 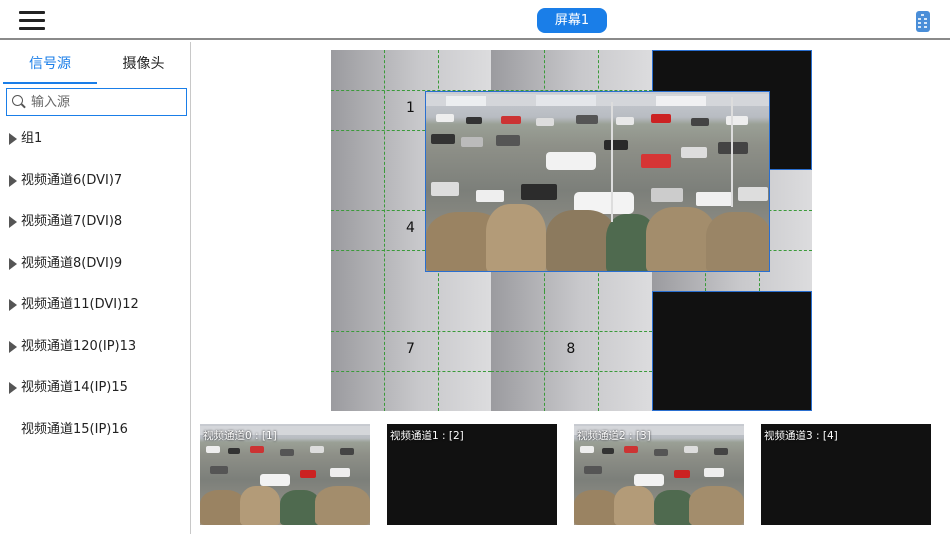 I want to click on cell-number: 4, so click(x=410, y=228).